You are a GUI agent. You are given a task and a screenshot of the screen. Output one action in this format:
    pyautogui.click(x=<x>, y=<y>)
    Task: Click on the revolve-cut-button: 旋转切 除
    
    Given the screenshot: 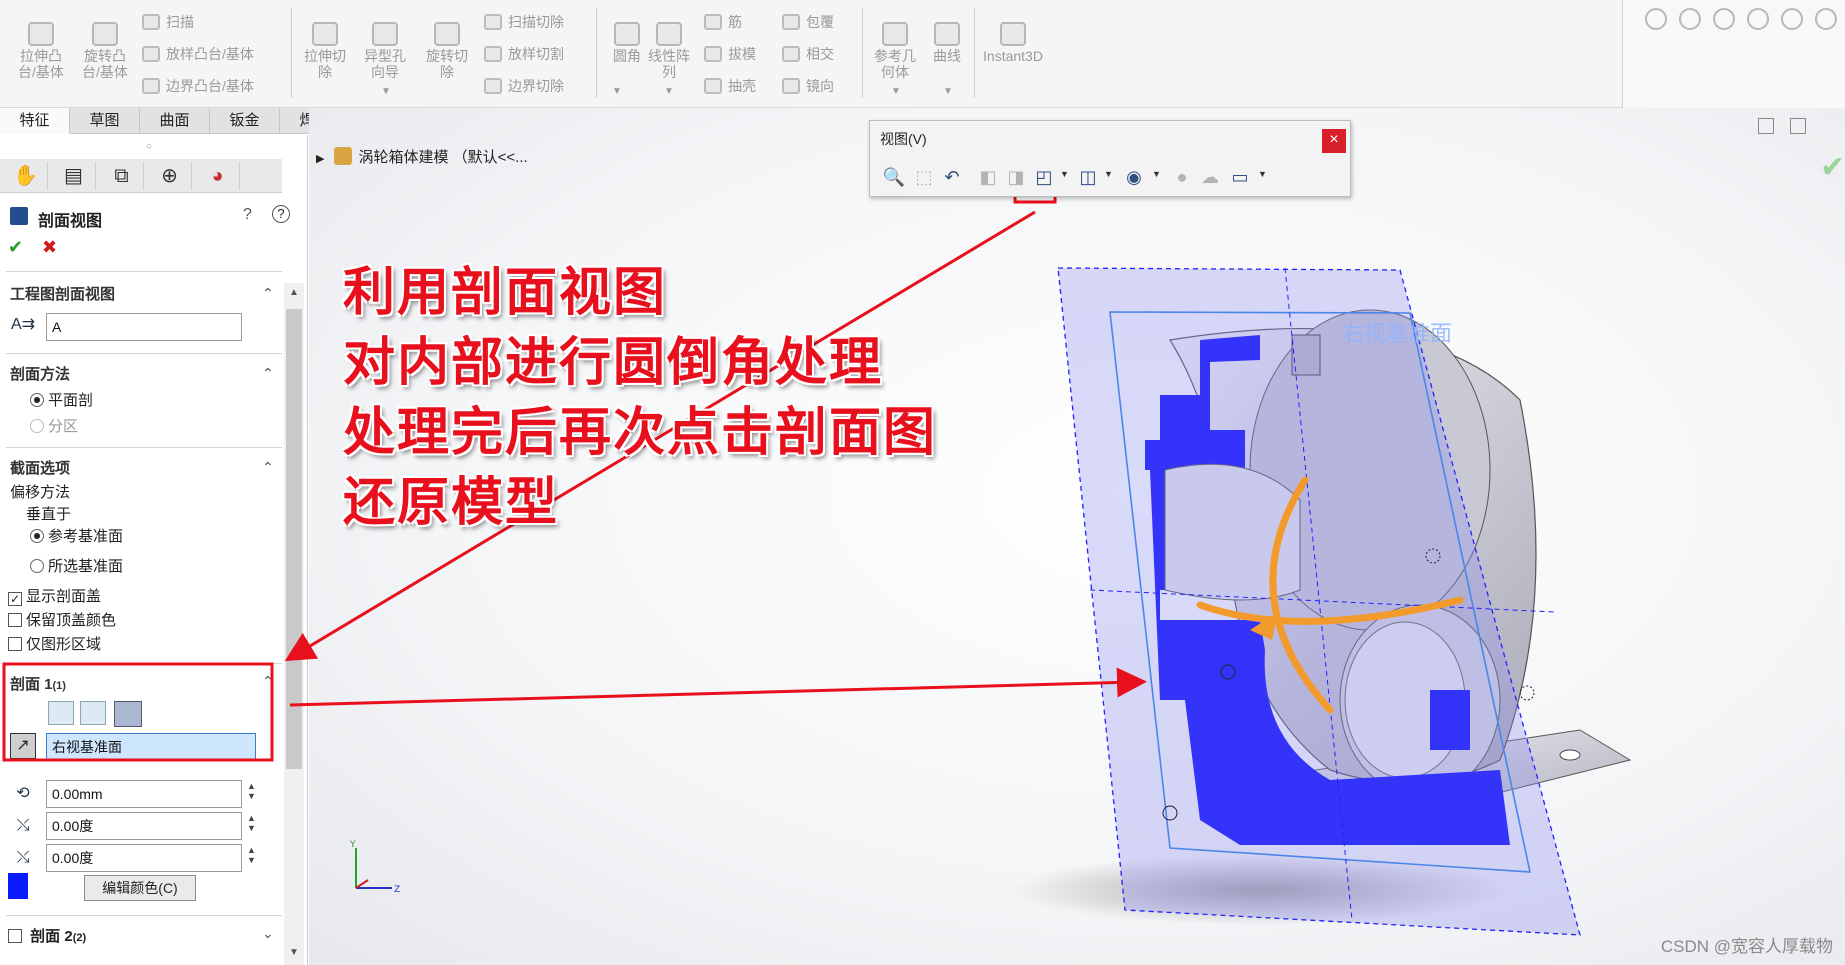 What is the action you would take?
    pyautogui.click(x=447, y=50)
    